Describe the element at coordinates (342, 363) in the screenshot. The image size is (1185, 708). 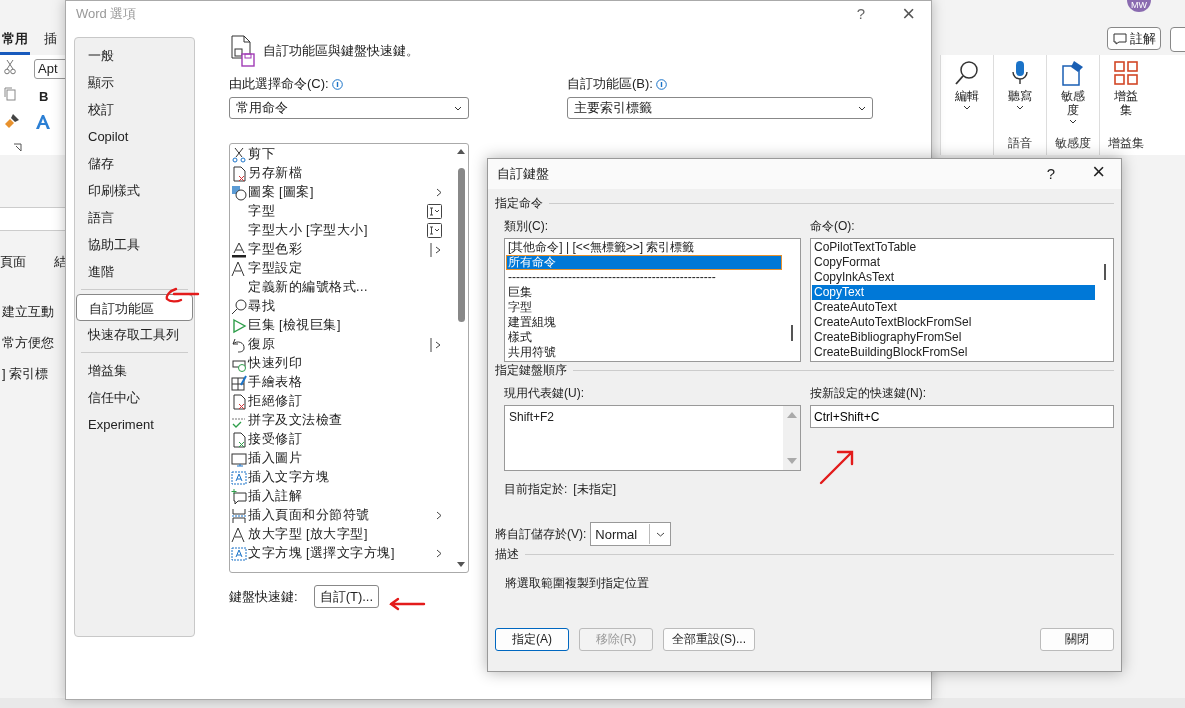
I see `command-item: 快速列印` at that location.